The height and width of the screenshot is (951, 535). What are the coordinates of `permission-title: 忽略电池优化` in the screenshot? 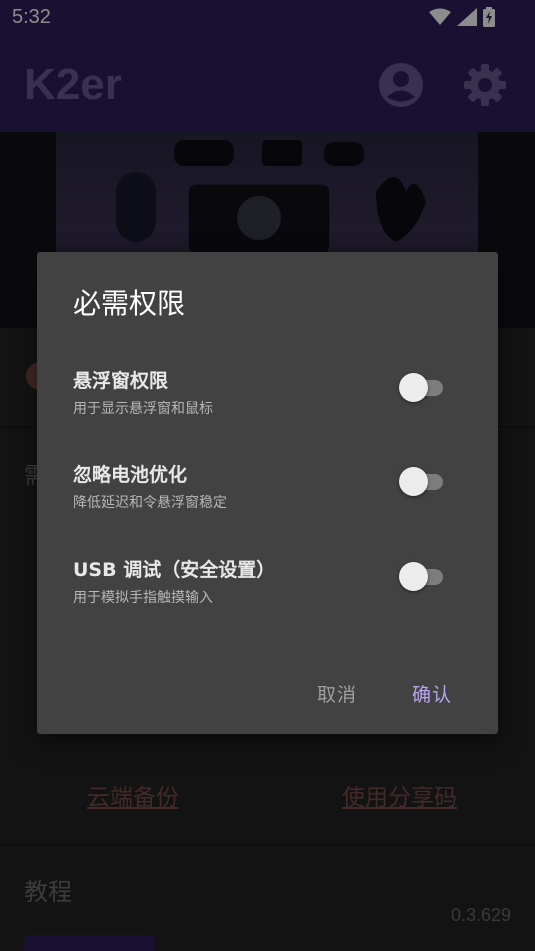 It's located at (130, 475).